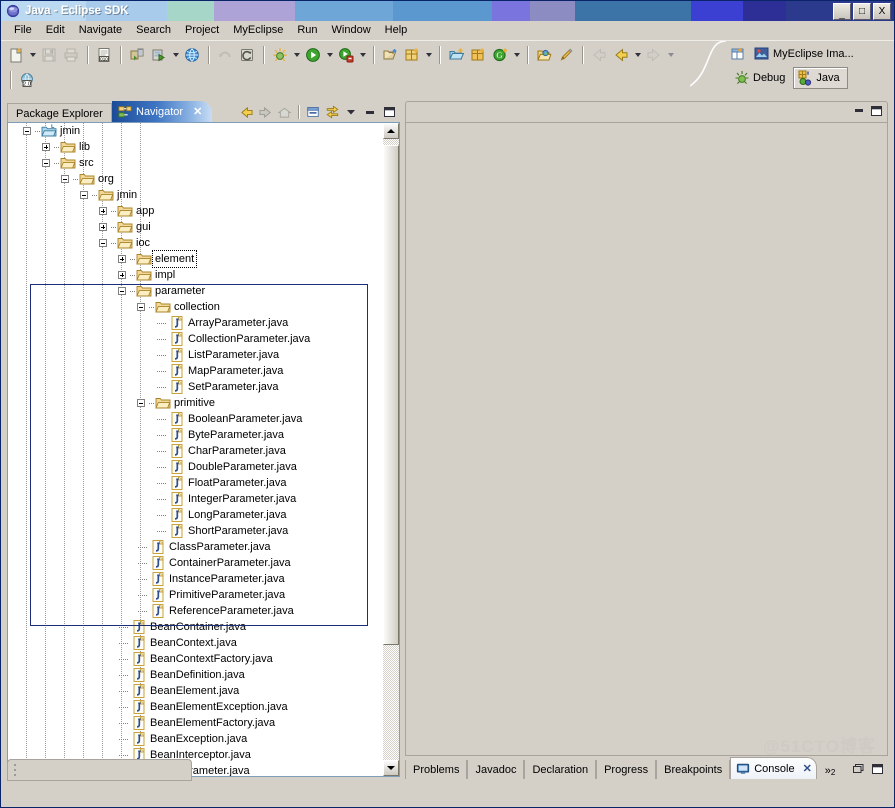  Describe the element at coordinates (516, 55) in the screenshot. I see `new-annotation-dropdown-arrow-icon` at that location.